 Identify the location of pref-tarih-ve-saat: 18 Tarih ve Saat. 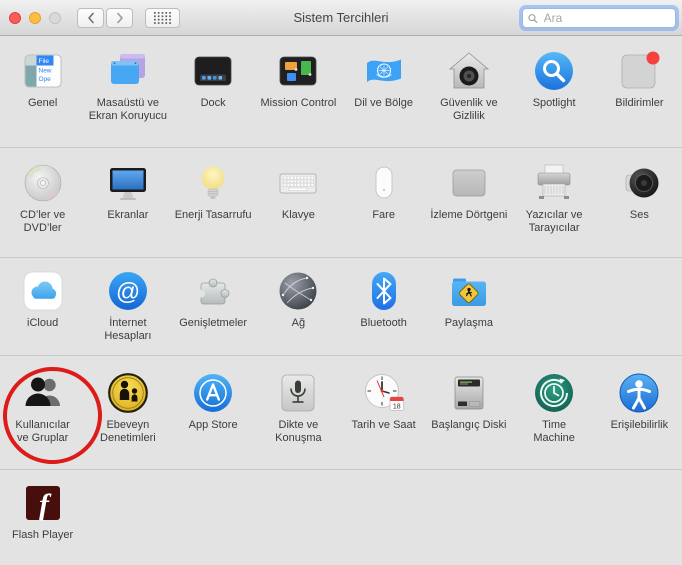
(383, 420).